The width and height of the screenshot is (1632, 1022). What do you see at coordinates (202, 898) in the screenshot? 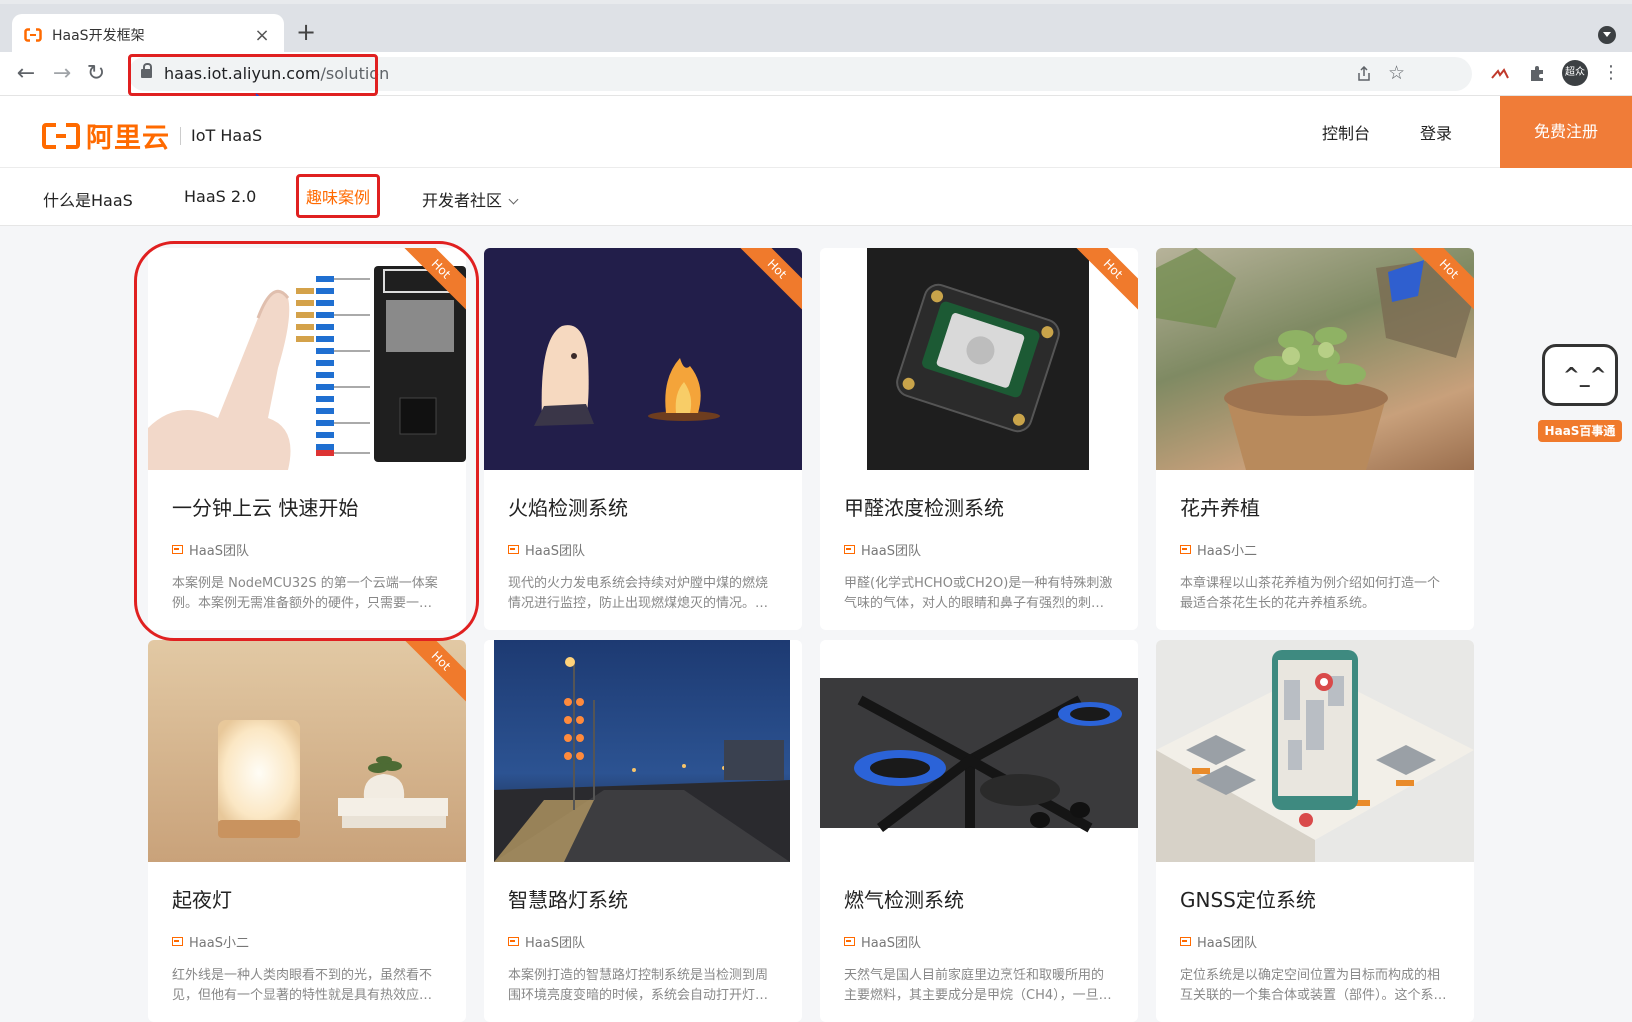
I see `card-title: 起夜灯` at bounding box center [202, 898].